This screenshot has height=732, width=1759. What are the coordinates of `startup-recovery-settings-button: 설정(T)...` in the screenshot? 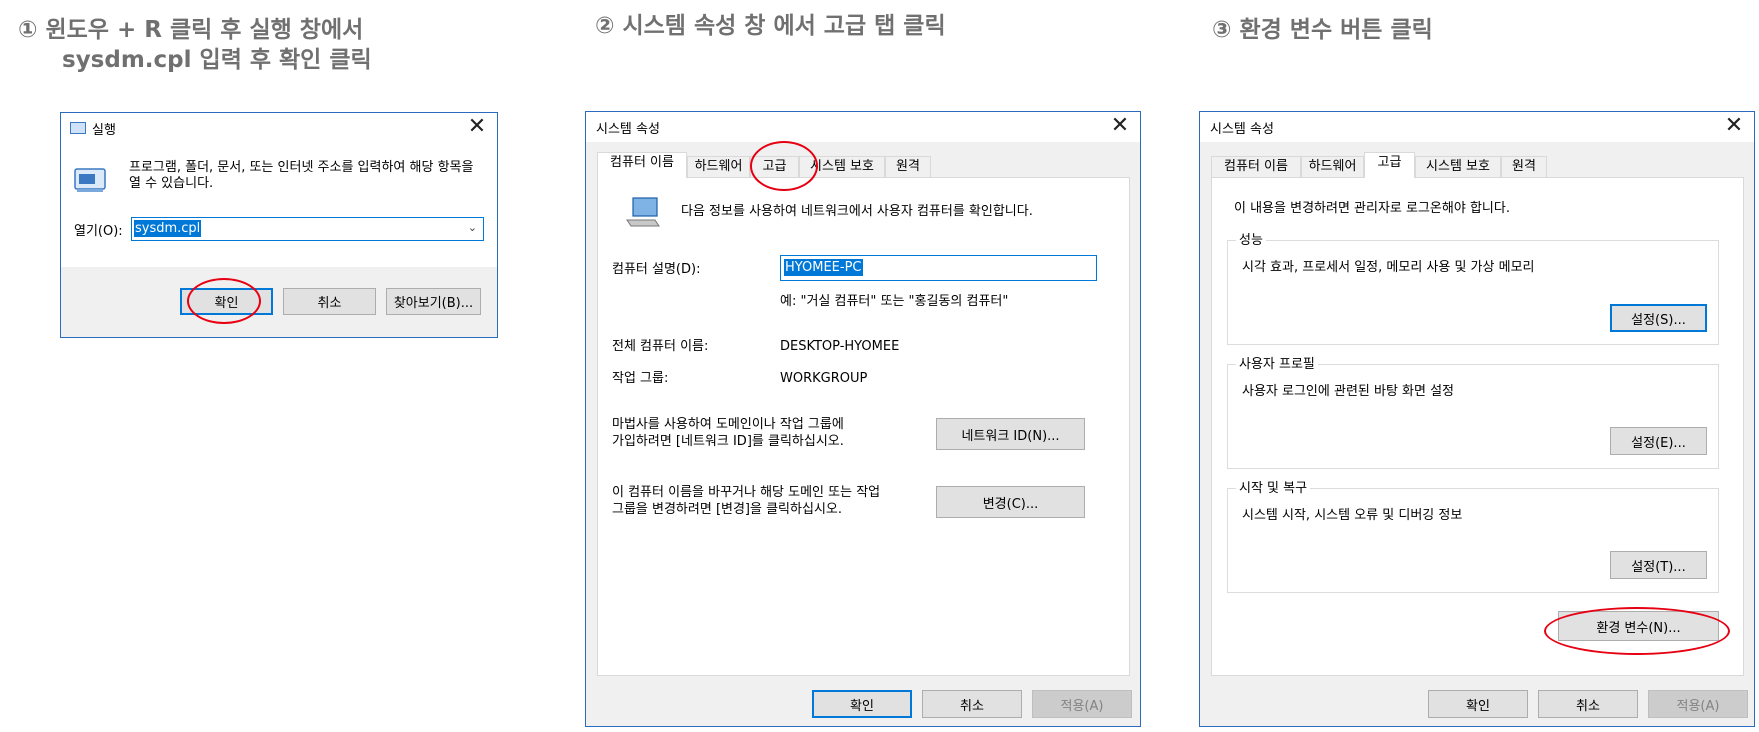 It's located at (1658, 565).